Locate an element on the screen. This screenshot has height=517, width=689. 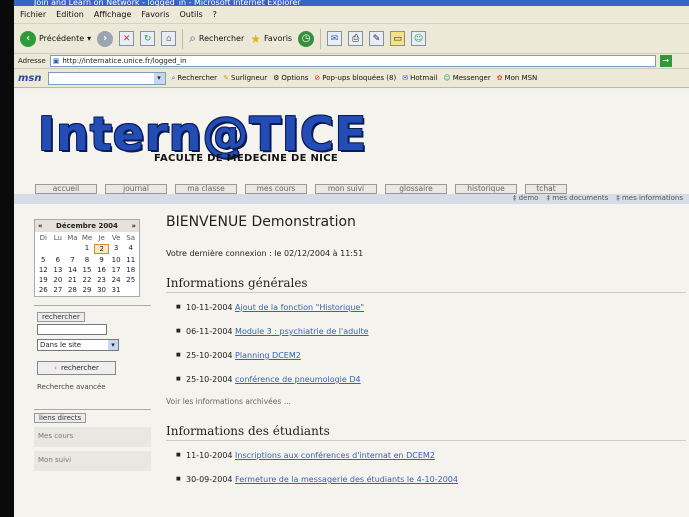
back-button: ‹ Précédente ▾ is located at coordinates (55, 38).